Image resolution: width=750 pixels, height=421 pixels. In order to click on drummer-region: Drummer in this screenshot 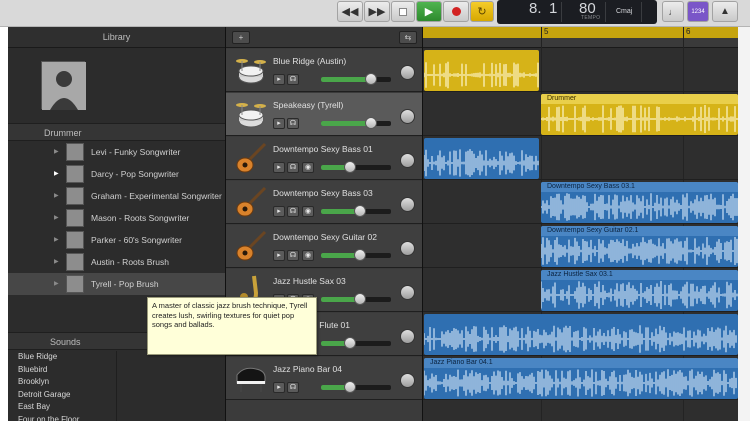, I will do `click(639, 114)`.